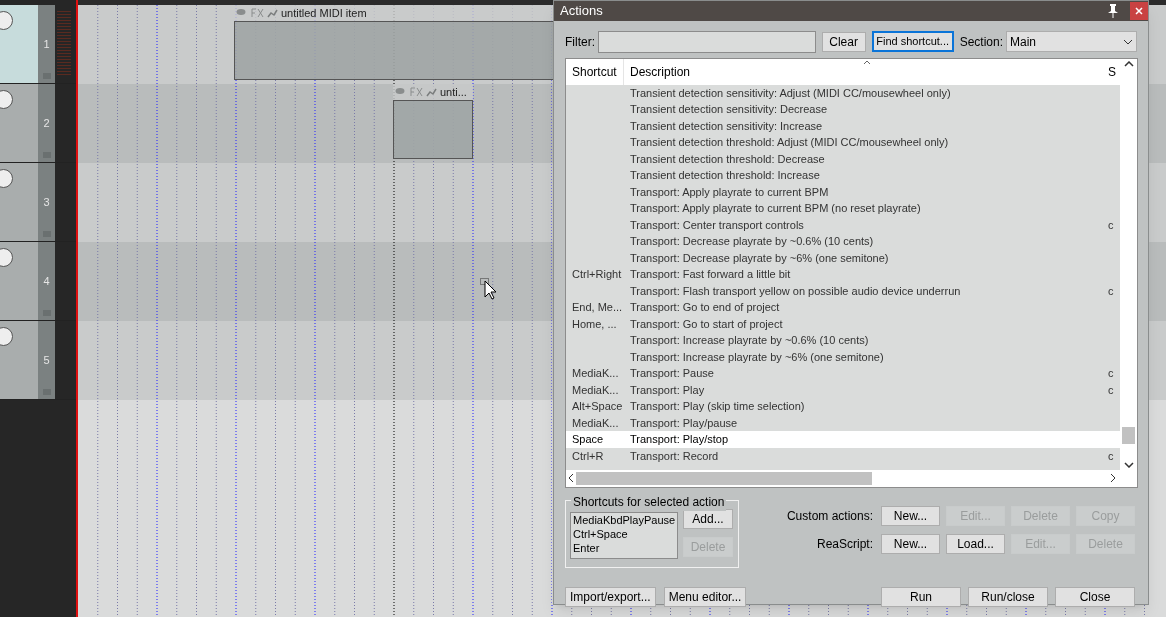 Image resolution: width=1166 pixels, height=617 pixels. What do you see at coordinates (725, 175) in the screenshot?
I see `description-cell: Transient detection threshold: Increase` at bounding box center [725, 175].